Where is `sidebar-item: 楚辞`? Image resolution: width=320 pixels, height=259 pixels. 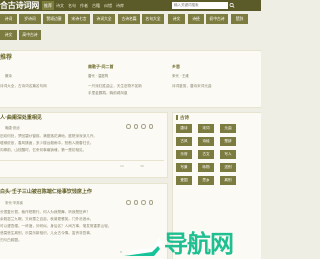
sidebar-item: 楚辞 is located at coordinates (228, 141).